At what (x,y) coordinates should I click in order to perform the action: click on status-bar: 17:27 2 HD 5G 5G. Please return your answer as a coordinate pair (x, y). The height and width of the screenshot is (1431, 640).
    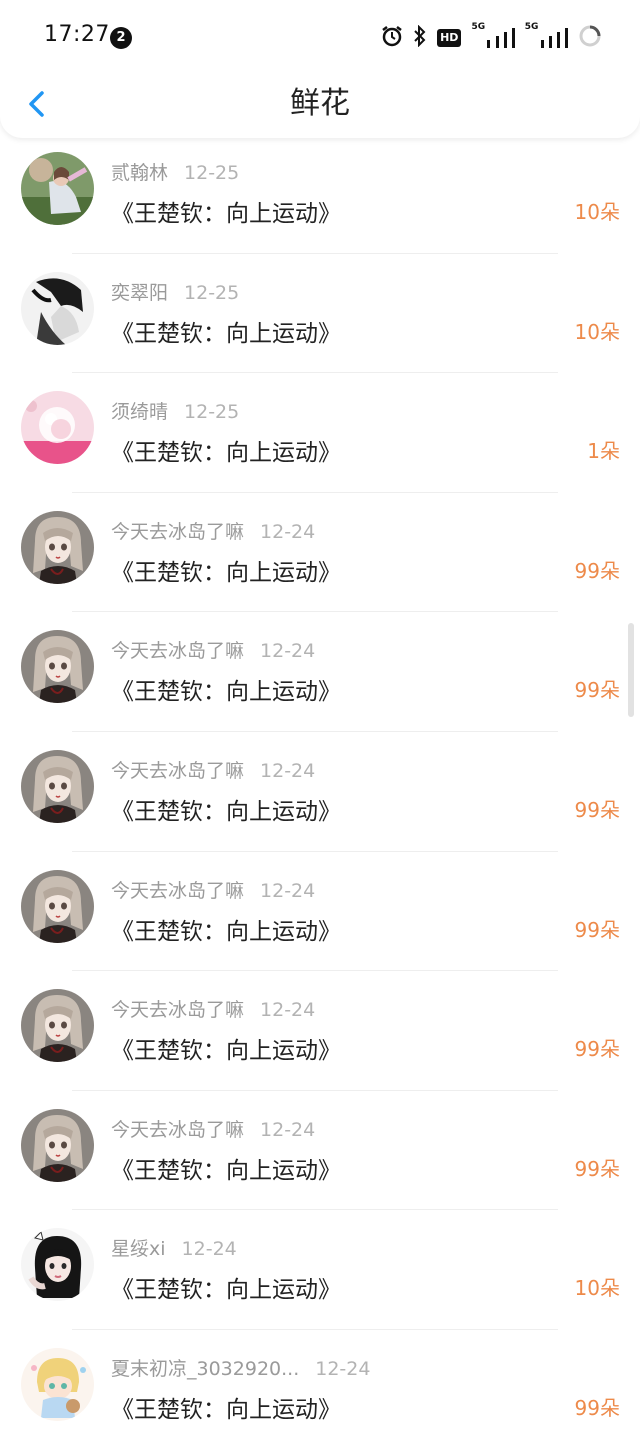
    Looking at the image, I should click on (320, 38).